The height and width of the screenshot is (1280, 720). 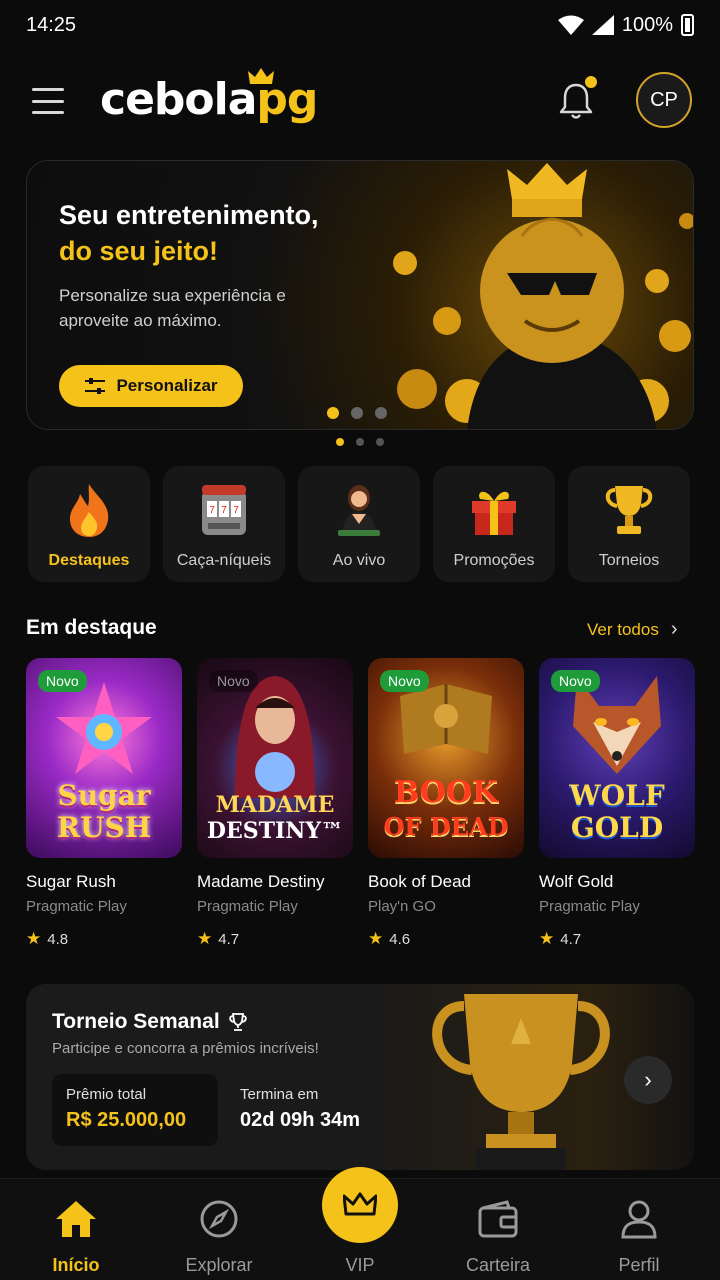 I want to click on category-destaques: Destaques, so click(x=89, y=524).